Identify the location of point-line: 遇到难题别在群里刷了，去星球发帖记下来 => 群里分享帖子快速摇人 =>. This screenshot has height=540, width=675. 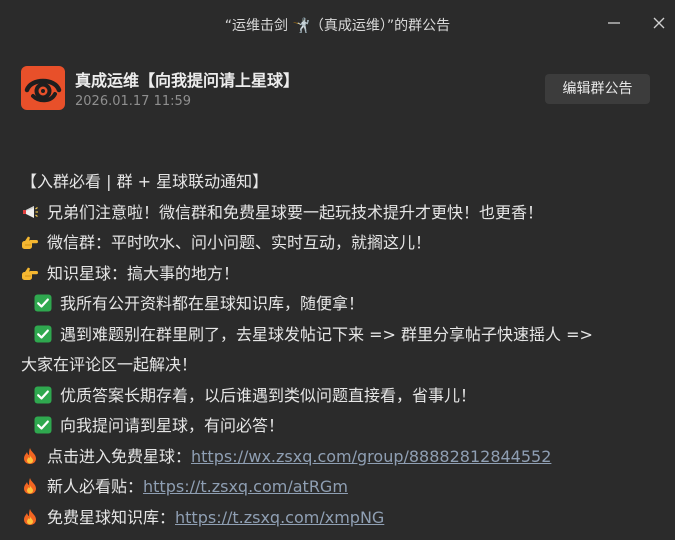
(336, 335).